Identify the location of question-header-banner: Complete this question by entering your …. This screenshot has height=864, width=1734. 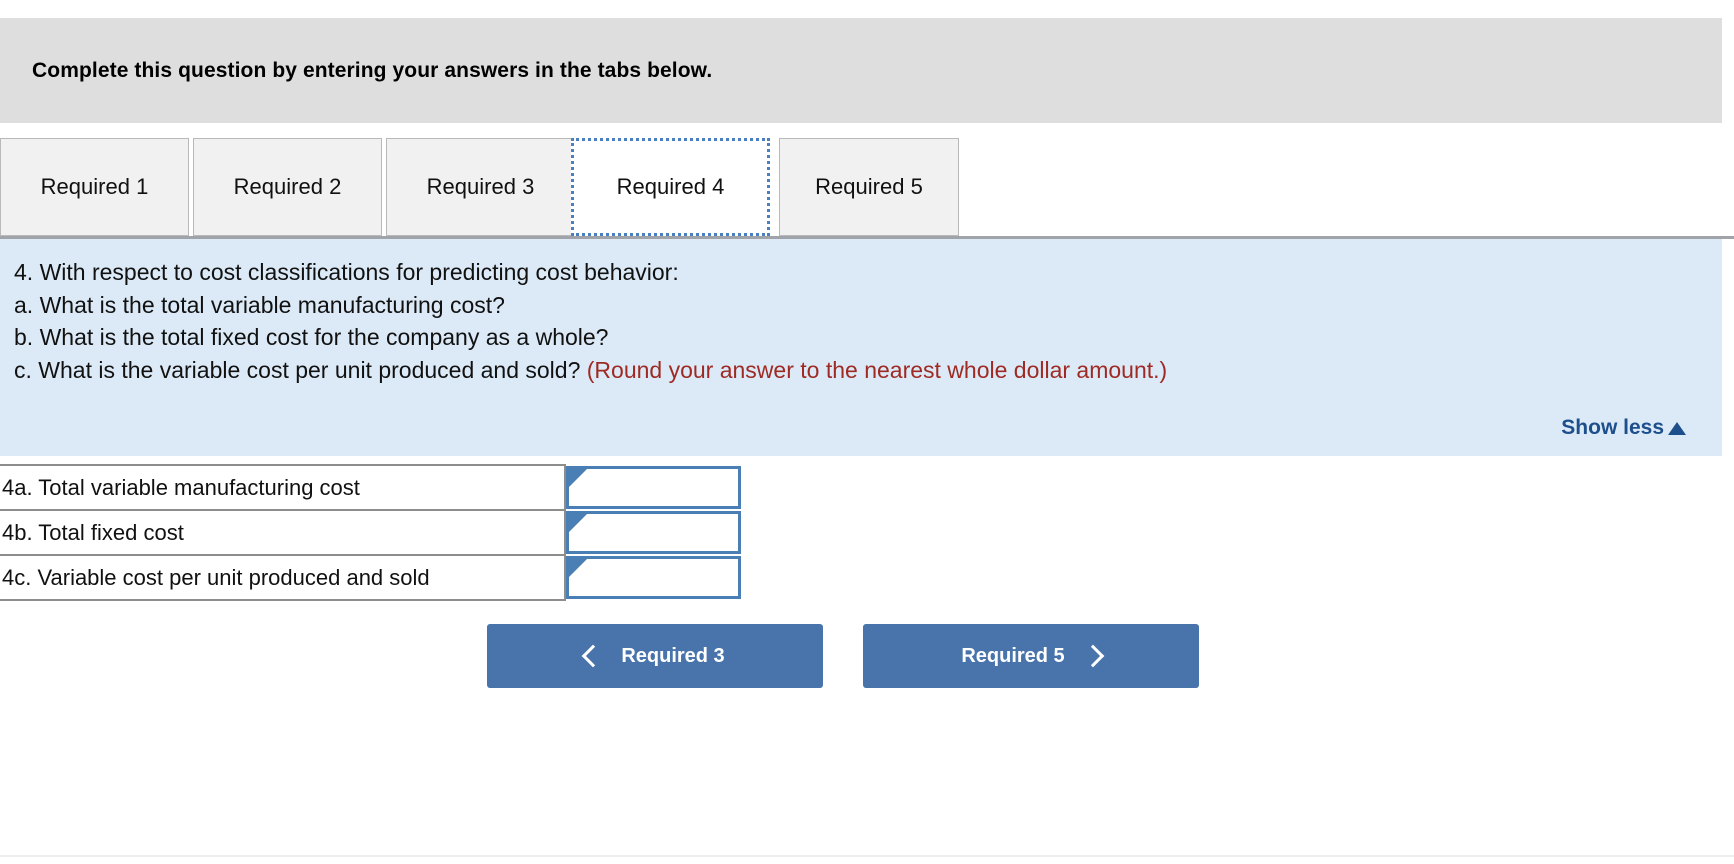
(861, 70).